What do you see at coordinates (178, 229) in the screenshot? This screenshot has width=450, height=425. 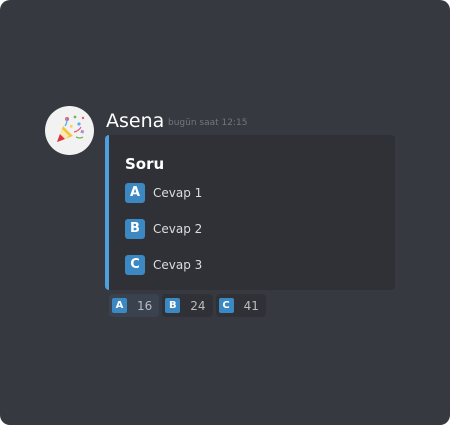 I see `option-label: Cevap 2` at bounding box center [178, 229].